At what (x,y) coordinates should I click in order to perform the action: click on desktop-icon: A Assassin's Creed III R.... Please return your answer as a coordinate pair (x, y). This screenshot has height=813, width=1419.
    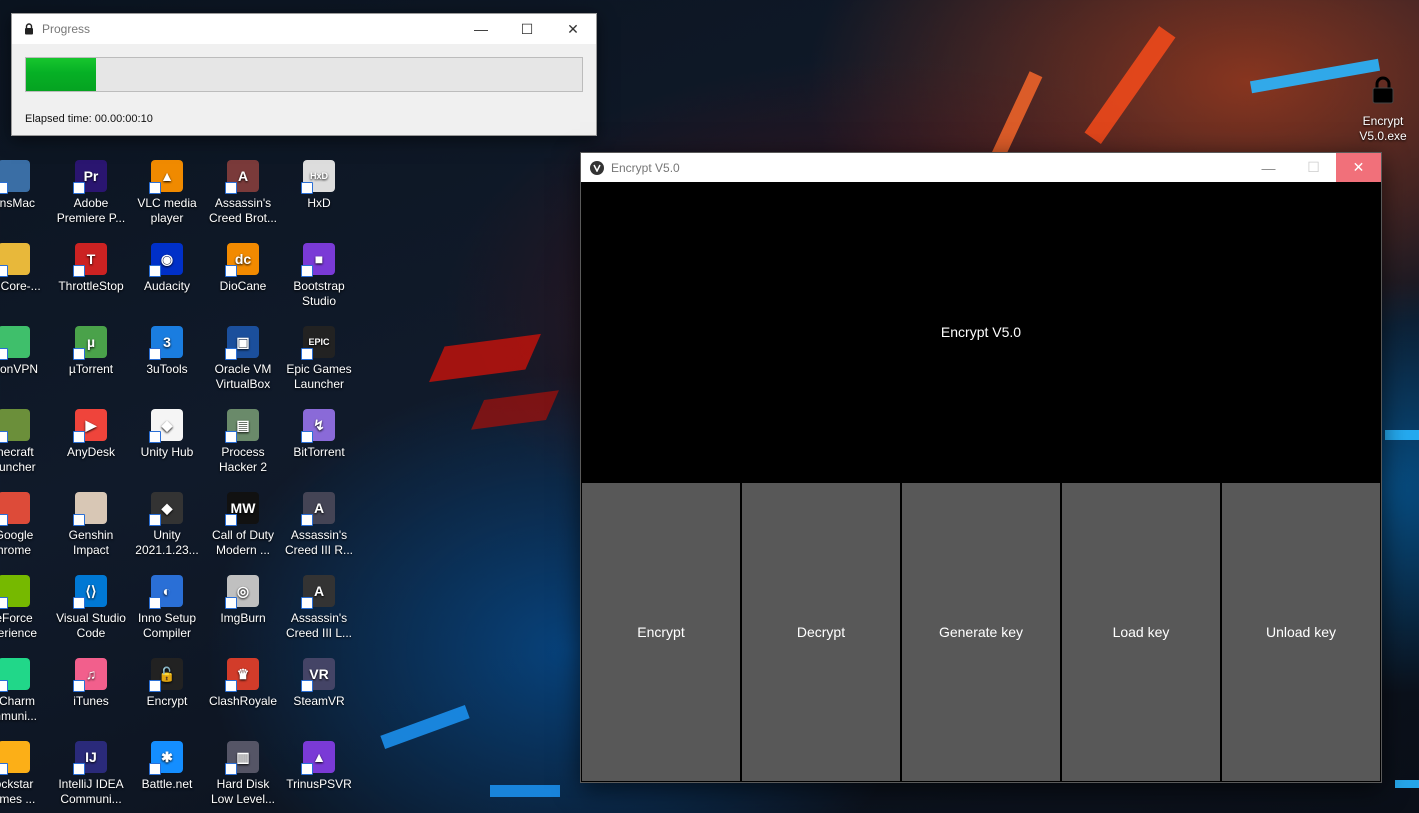
    Looking at the image, I should click on (319, 525).